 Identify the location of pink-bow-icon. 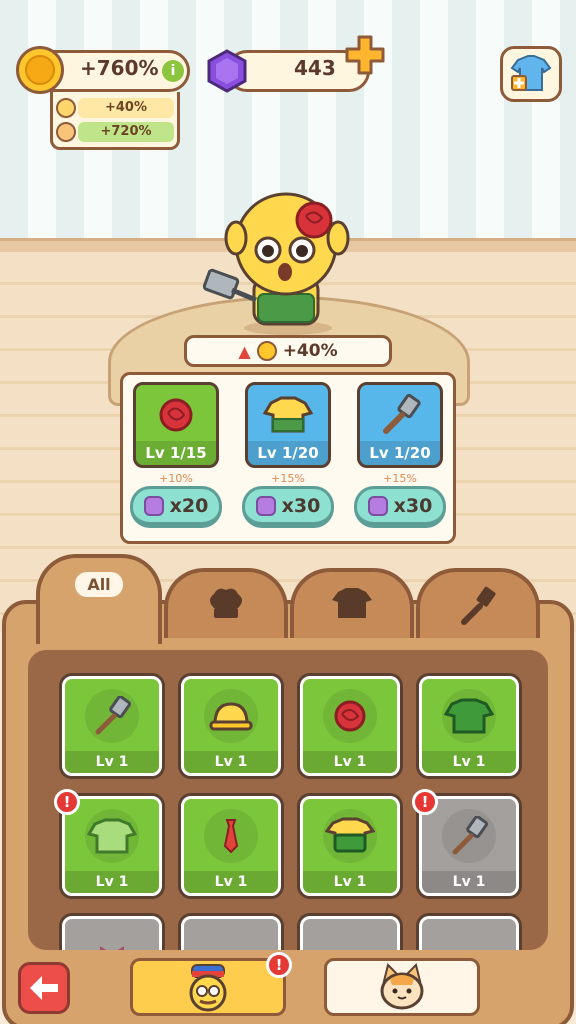
(112, 948).